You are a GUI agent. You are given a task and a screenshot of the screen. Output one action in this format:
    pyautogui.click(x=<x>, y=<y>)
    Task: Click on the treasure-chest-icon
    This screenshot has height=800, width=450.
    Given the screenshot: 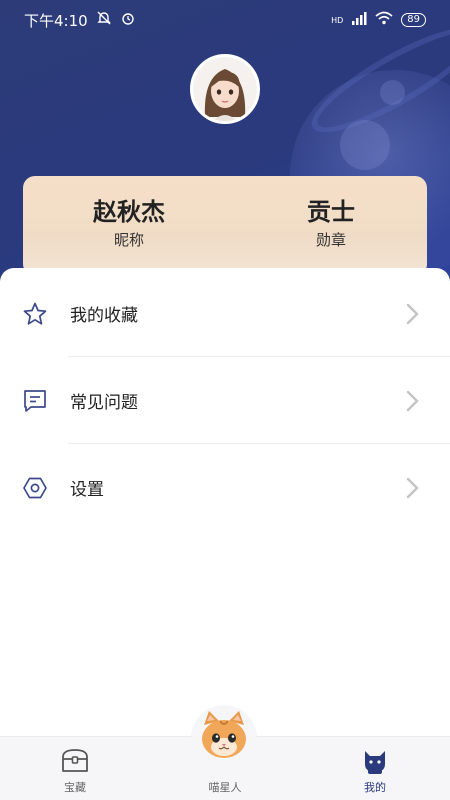 What is the action you would take?
    pyautogui.click(x=75, y=761)
    